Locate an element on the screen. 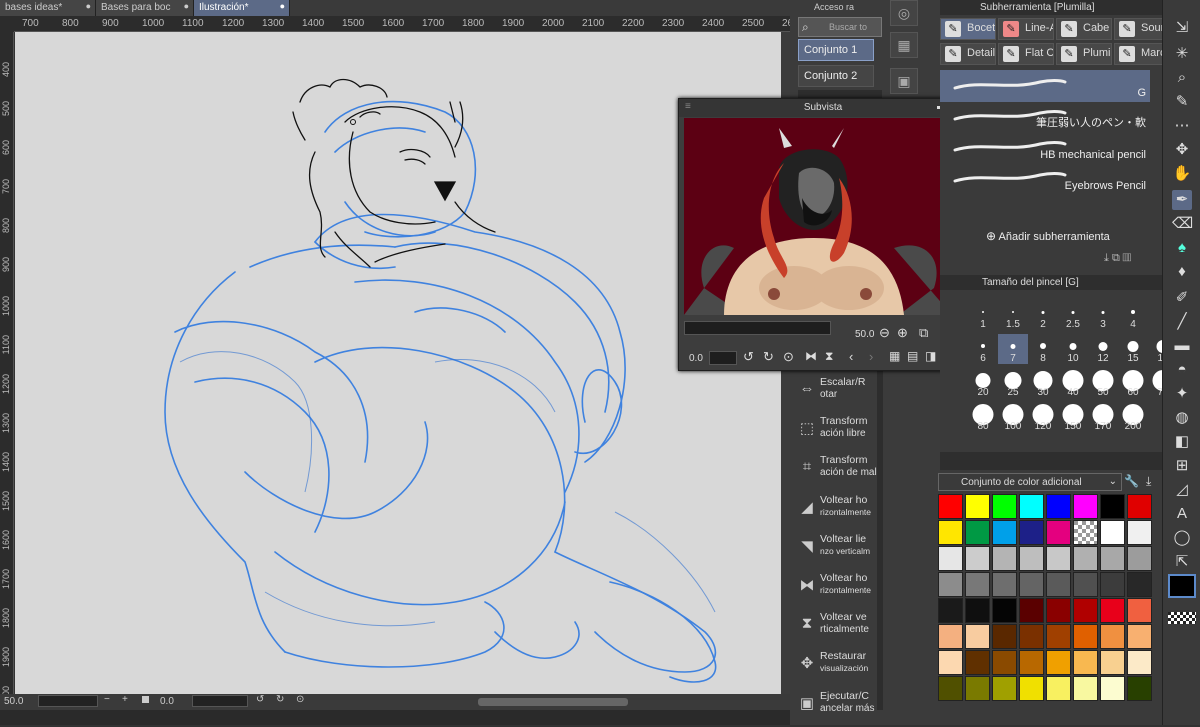  fill-icon: ▬ is located at coordinates (1182, 346).